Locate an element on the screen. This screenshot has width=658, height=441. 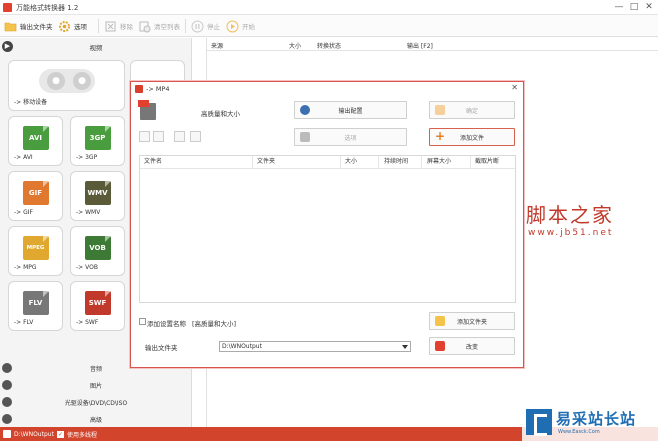
music-icon is located at coordinates (7, 368).